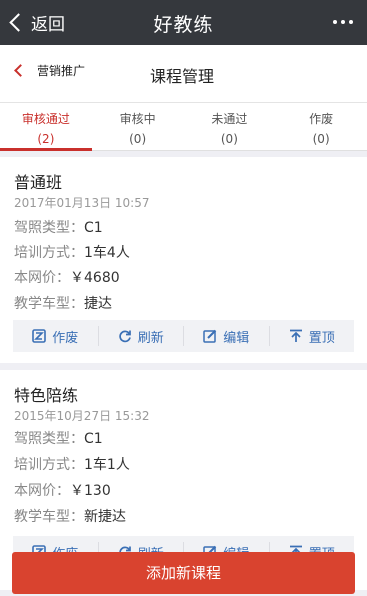 The image size is (367, 596). What do you see at coordinates (46, 127) in the screenshot?
I see `tab-approved: 审核通过 (2)` at bounding box center [46, 127].